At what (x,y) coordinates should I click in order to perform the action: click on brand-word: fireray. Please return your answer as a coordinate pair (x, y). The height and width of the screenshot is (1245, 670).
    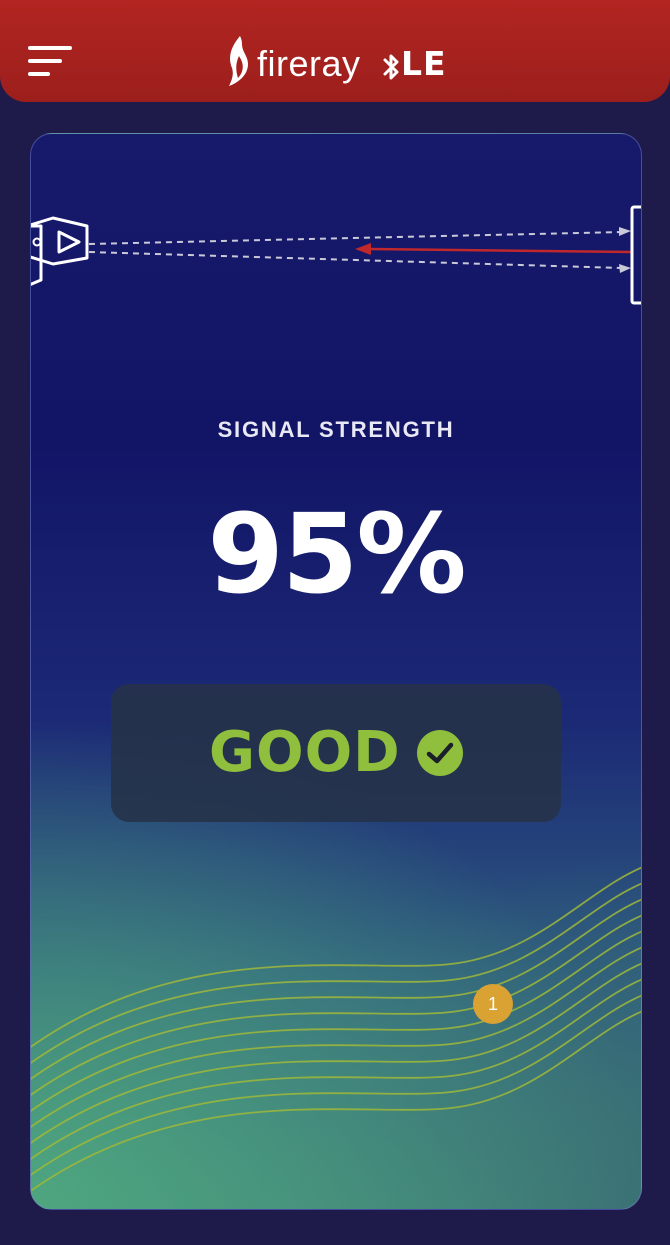
    Looking at the image, I should click on (309, 63).